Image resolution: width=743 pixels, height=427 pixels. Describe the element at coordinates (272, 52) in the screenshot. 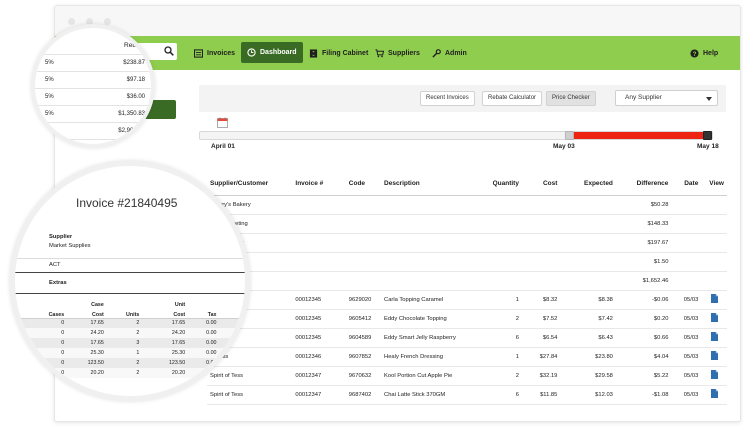

I see `nav-item-dashboard: Dashboard` at that location.